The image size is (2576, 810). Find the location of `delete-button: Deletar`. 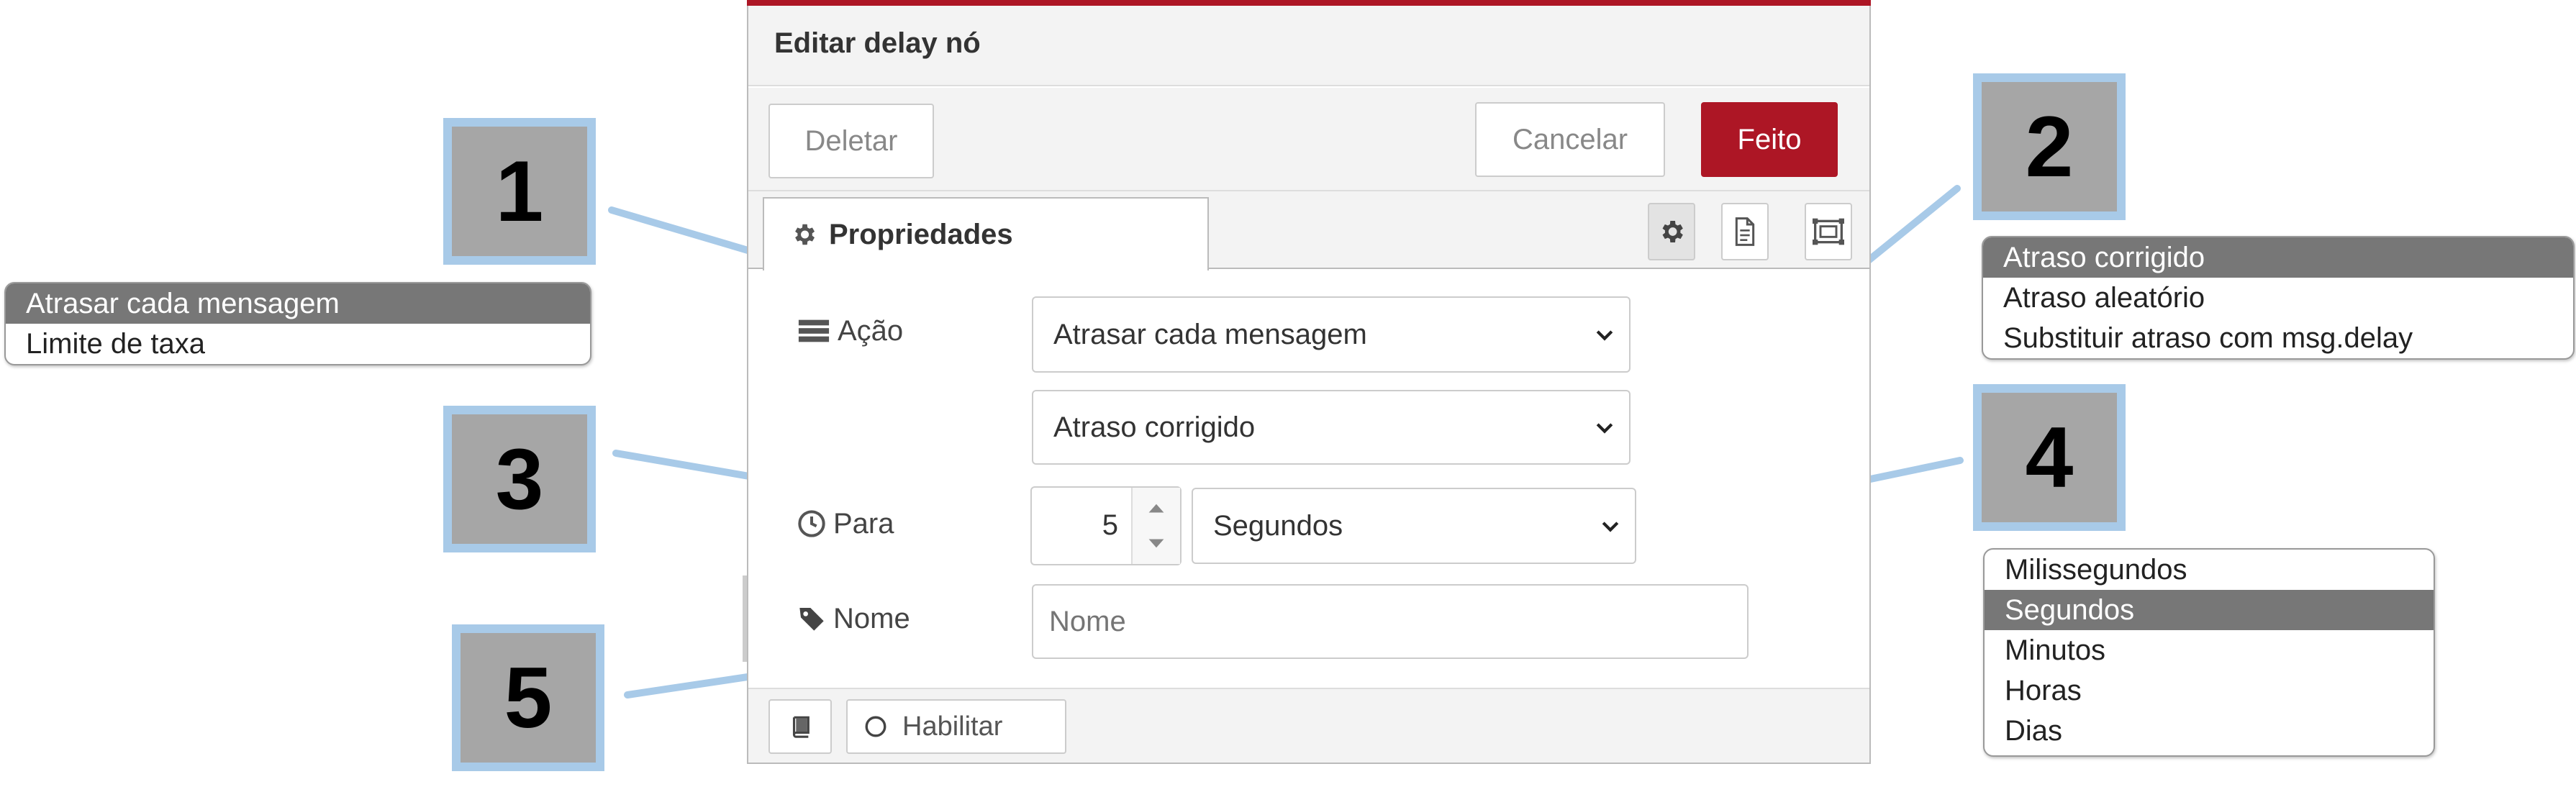

delete-button: Deletar is located at coordinates (851, 141).